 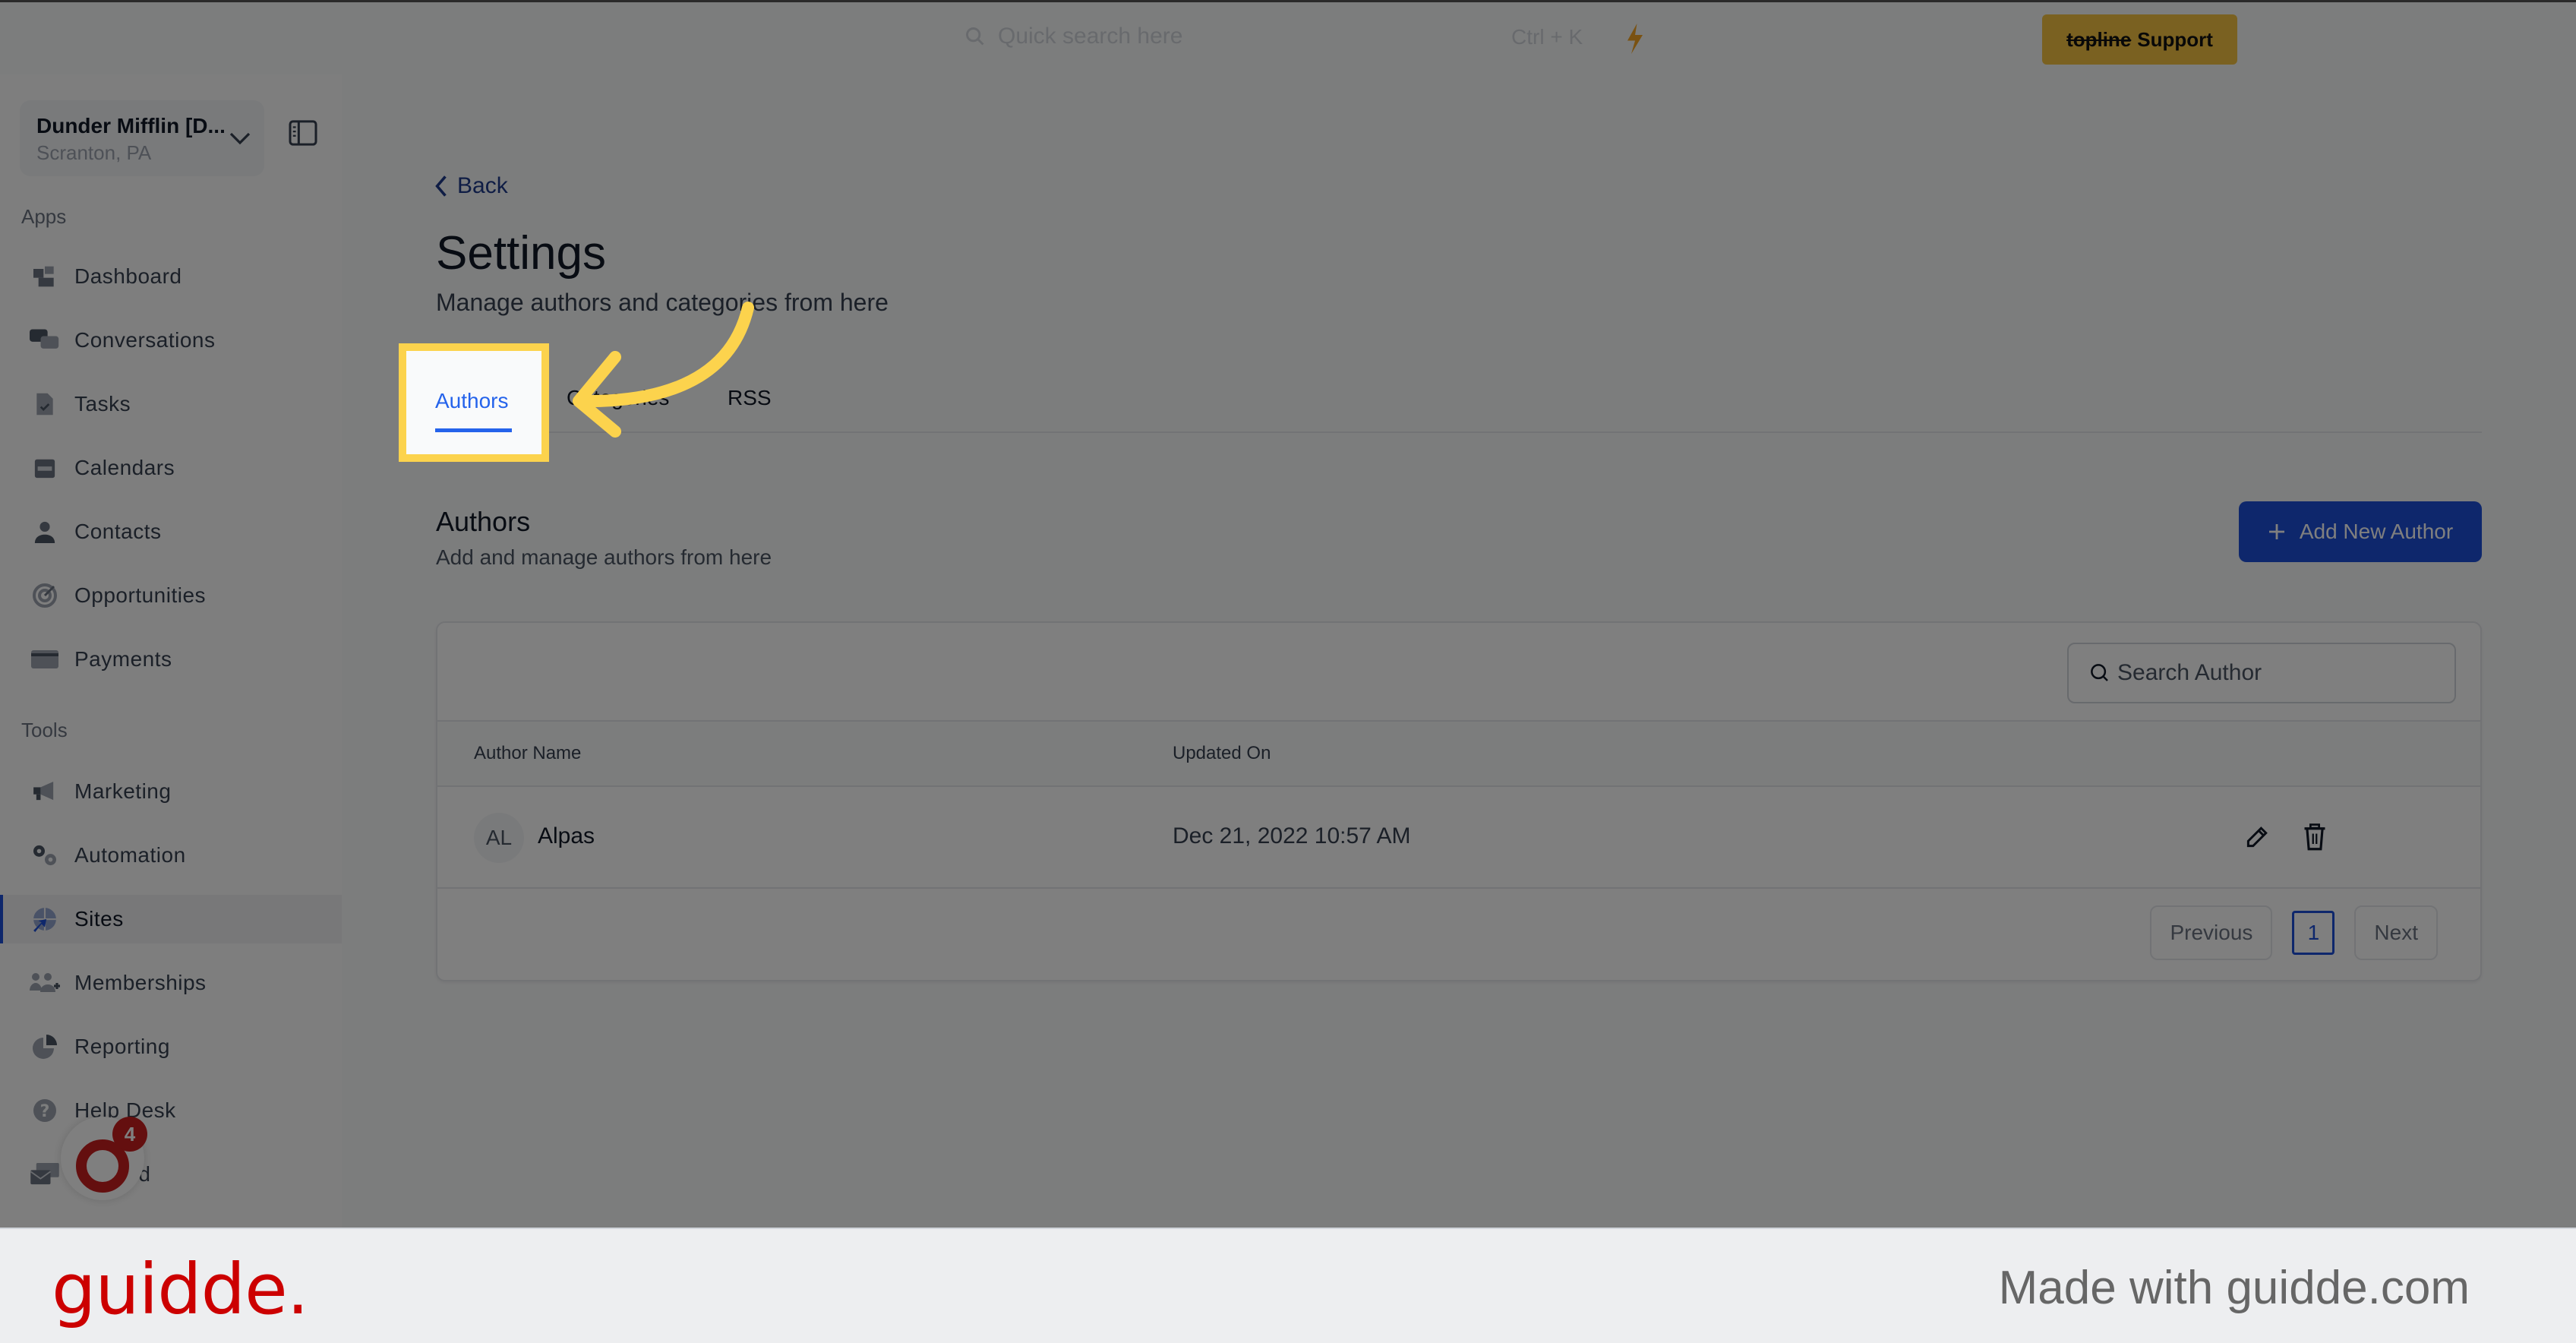 What do you see at coordinates (171, 340) in the screenshot?
I see `sidebar-item-conversations: Conversations` at bounding box center [171, 340].